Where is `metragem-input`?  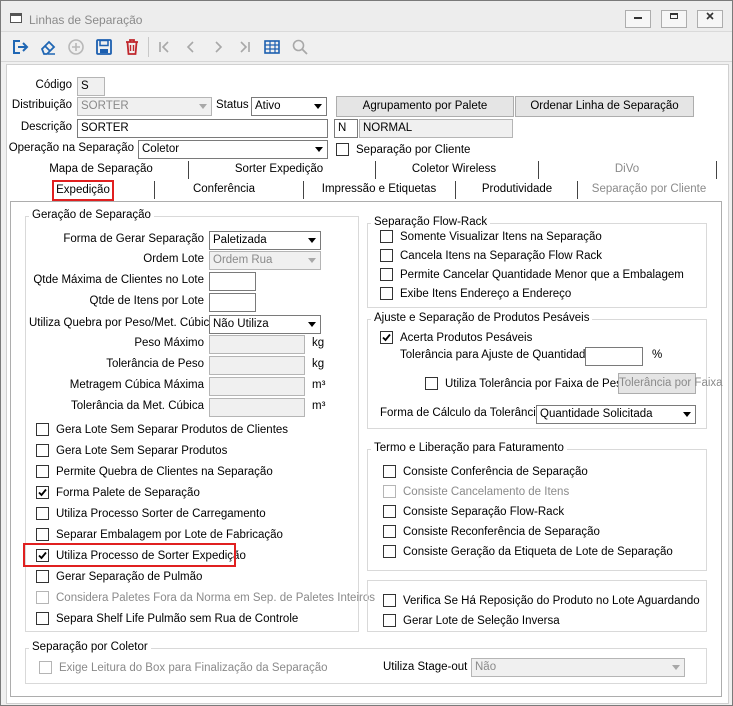
metragem-input is located at coordinates (257, 386).